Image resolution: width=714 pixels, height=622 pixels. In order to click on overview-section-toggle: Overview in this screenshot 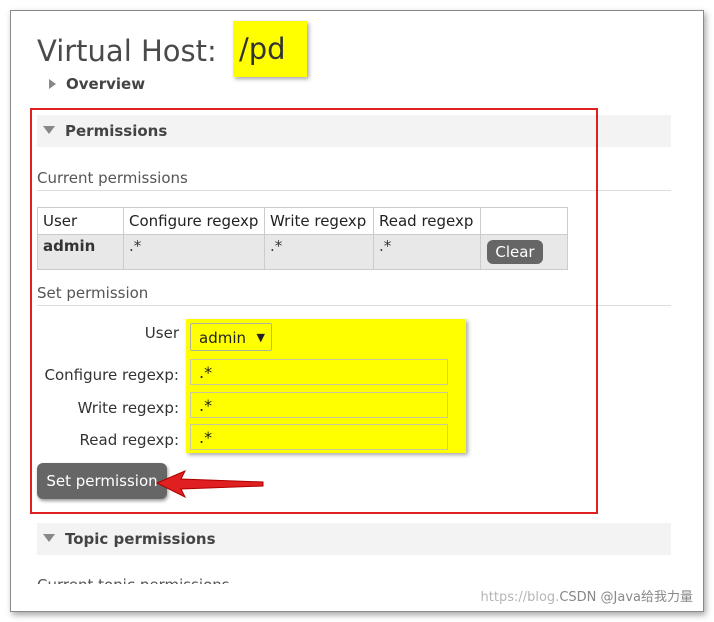, I will do `click(97, 84)`.